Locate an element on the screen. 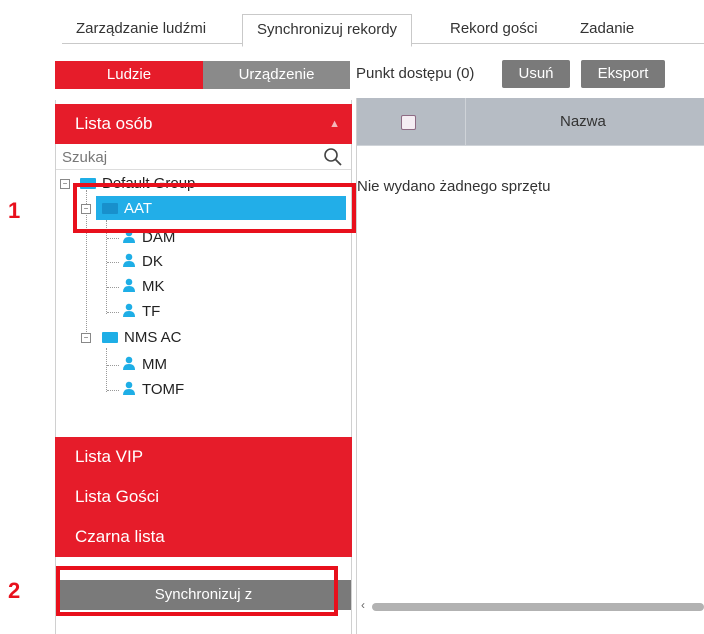 This screenshot has width=704, height=634. tree-item-person: MK is located at coordinates (143, 287).